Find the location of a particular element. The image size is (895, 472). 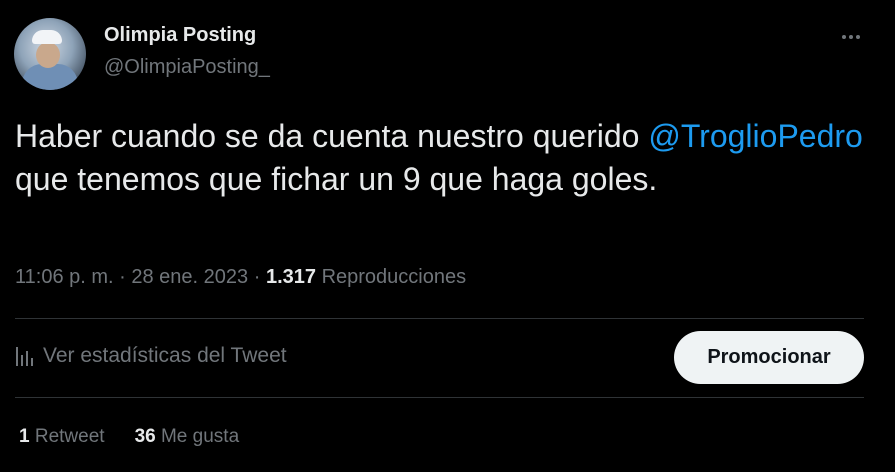

likes-label: Me gusta is located at coordinates (200, 436).